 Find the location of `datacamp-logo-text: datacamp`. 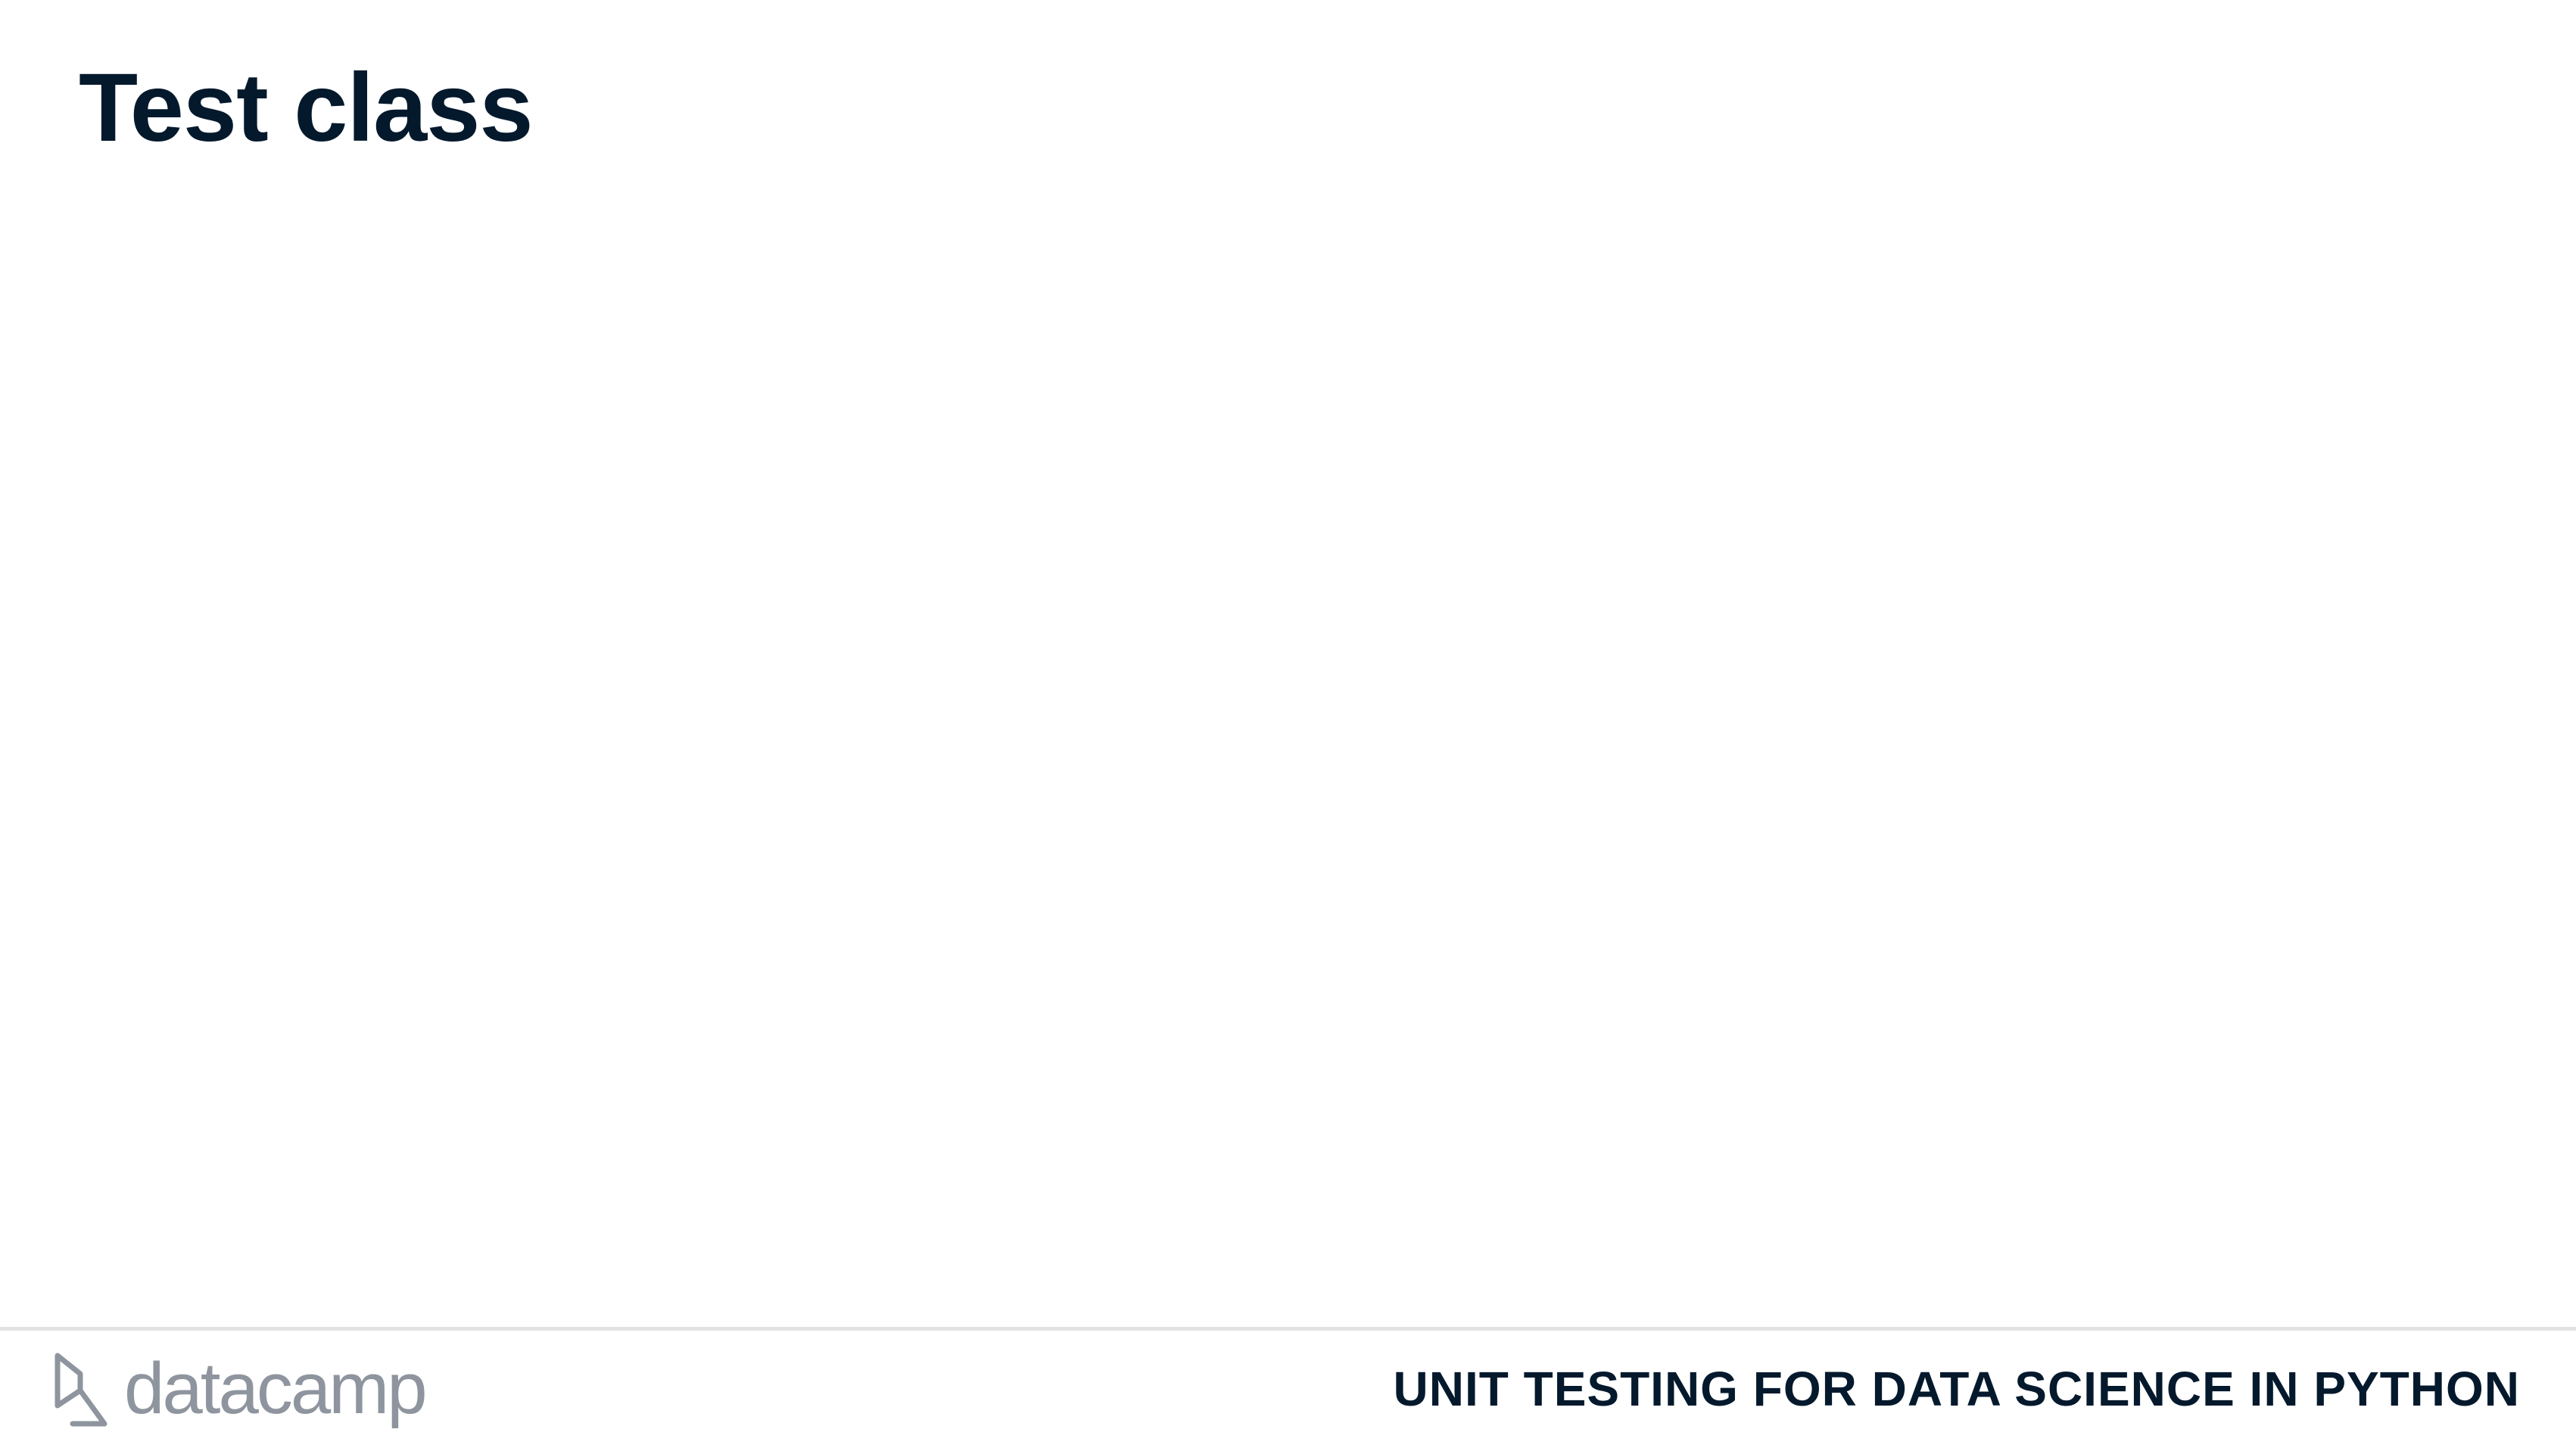

datacamp-logo-text: datacamp is located at coordinates (276, 1388).